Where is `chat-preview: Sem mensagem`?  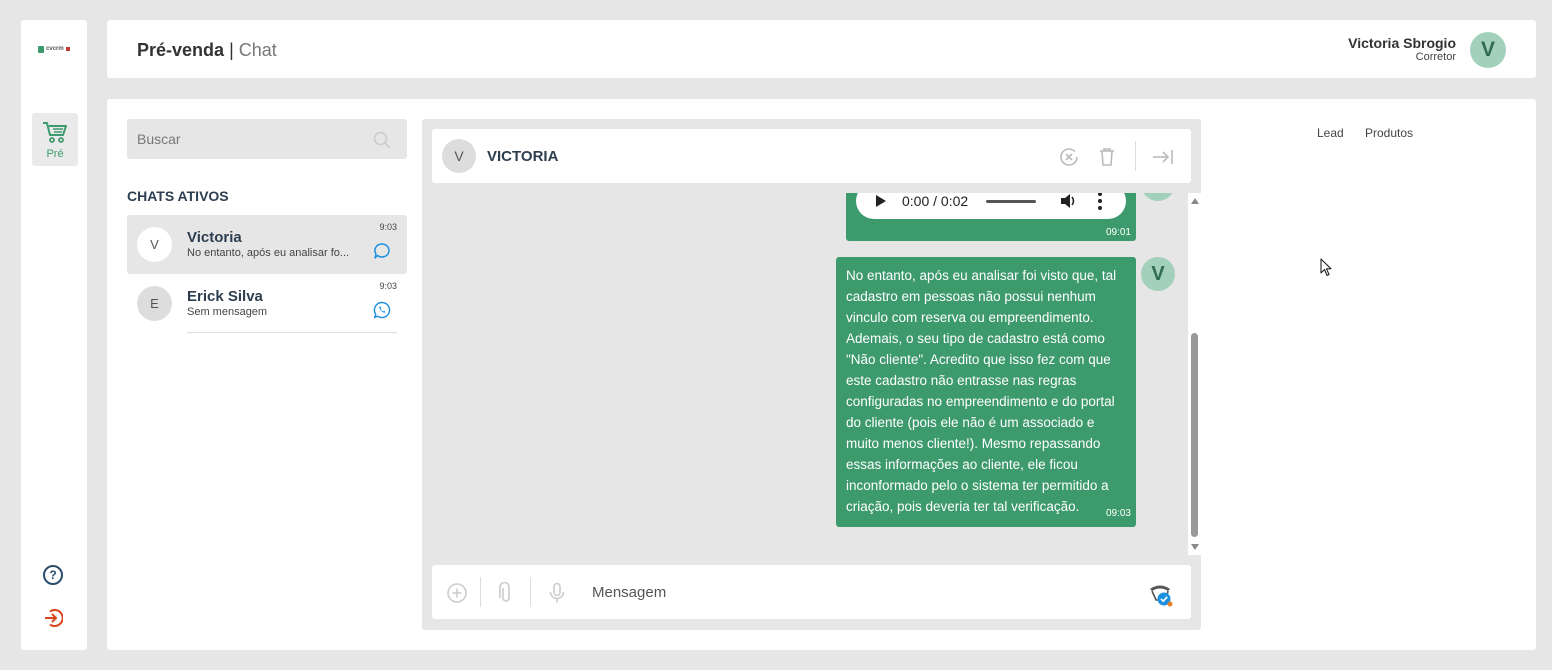
chat-preview: Sem mensagem is located at coordinates (227, 312).